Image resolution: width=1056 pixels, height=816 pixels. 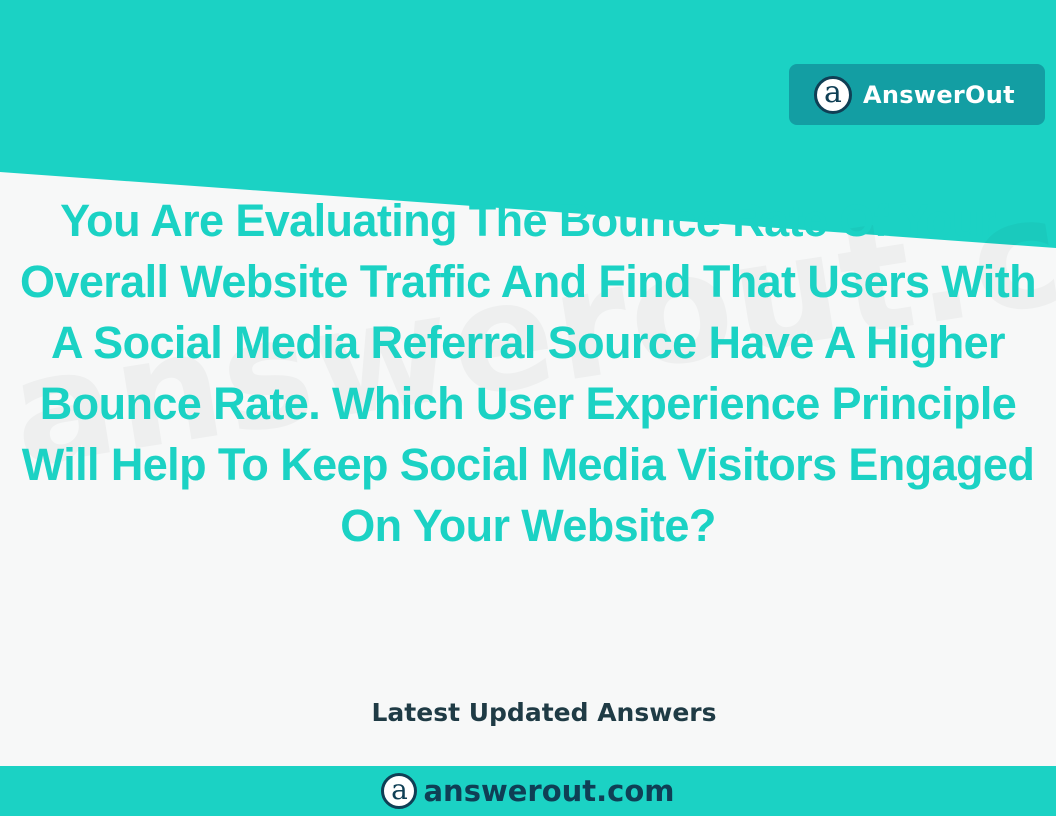 What do you see at coordinates (399, 791) in the screenshot?
I see `footer-logo-icon: a` at bounding box center [399, 791].